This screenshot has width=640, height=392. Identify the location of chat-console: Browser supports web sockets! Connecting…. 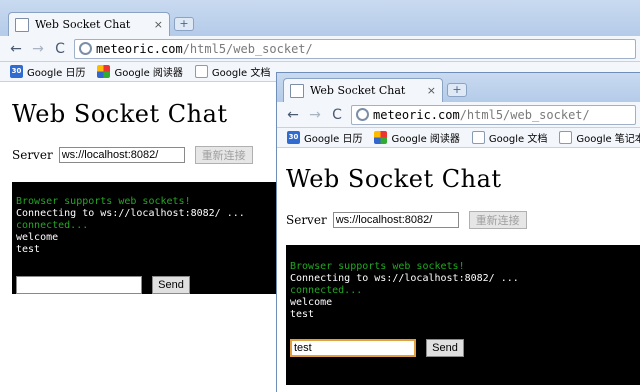
(145, 238).